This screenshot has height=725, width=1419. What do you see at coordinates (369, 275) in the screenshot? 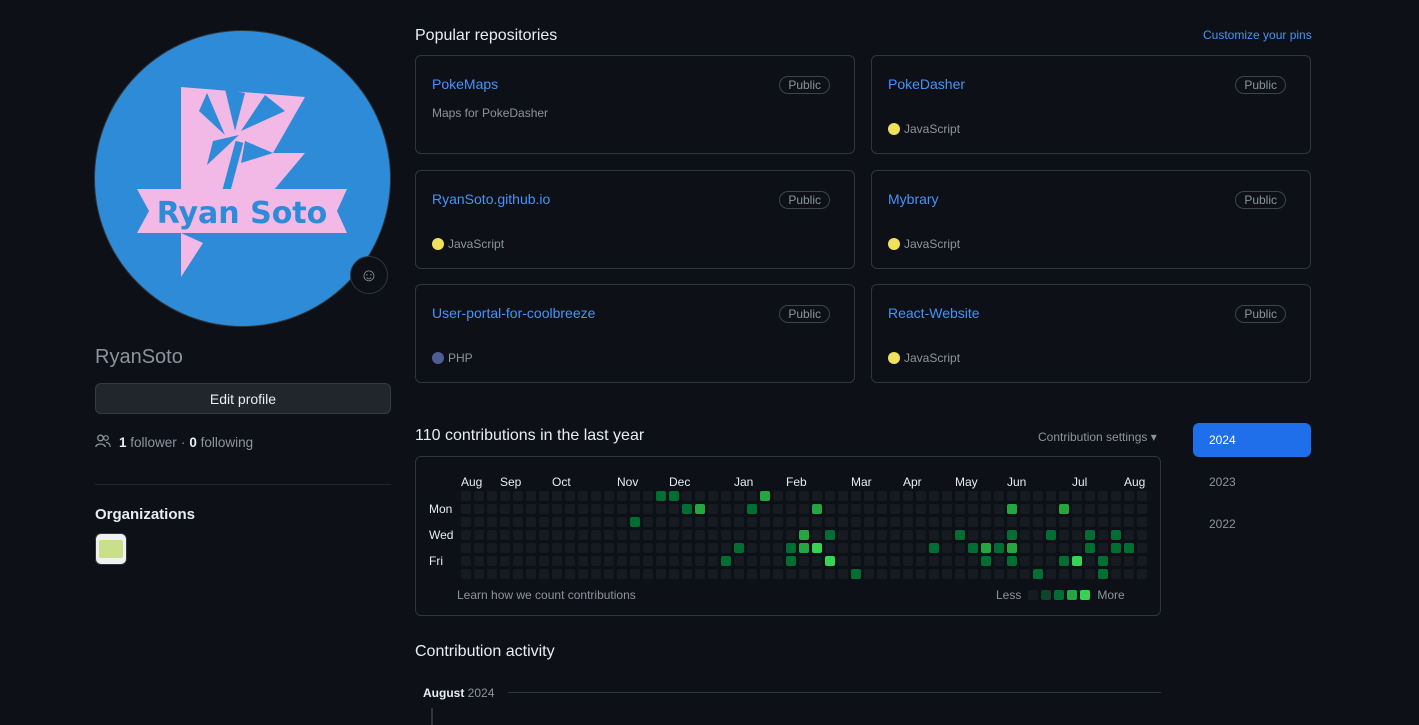
I see `set-status-button: ☺` at bounding box center [369, 275].